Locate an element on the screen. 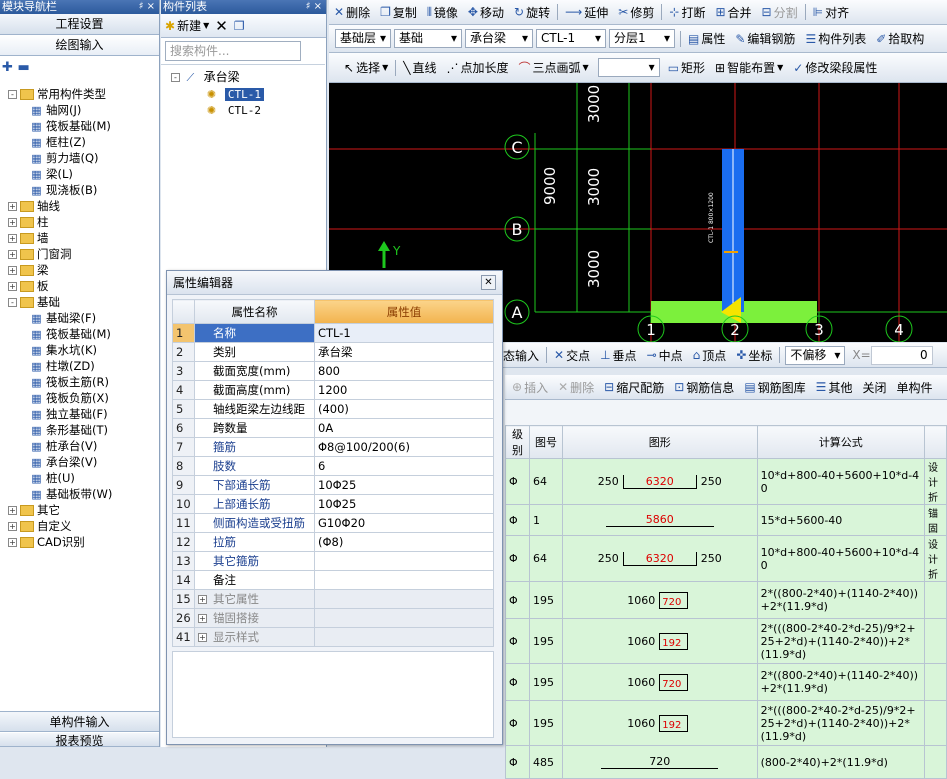 This screenshot has height=779, width=947. property-row: 9 下部通长筋 10Φ25 is located at coordinates (333, 485).